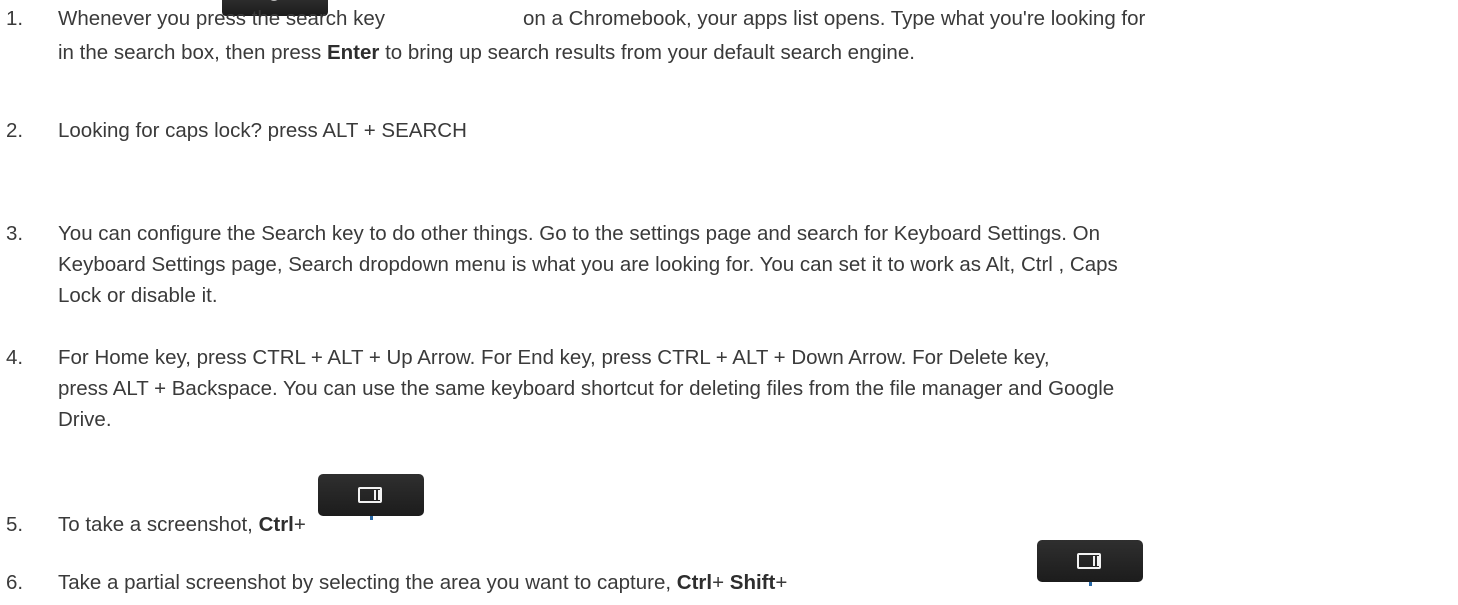 The image size is (1458, 605). Describe the element at coordinates (190, 52) in the screenshot. I see `tip-text: in the search box, then press` at that location.